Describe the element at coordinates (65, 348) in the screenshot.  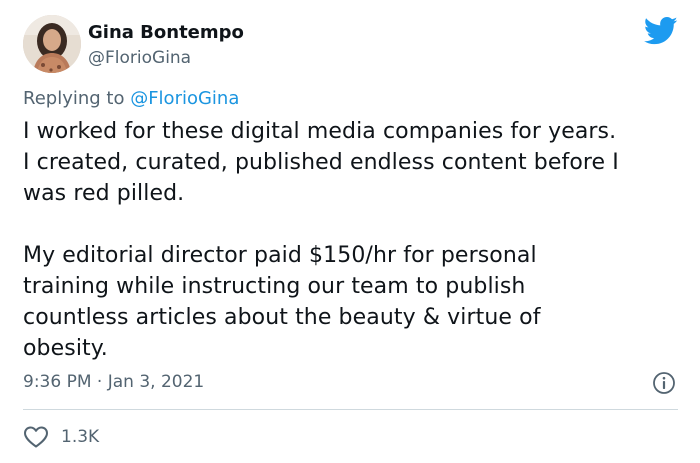
I see `tweet-text-line: obesity.` at that location.